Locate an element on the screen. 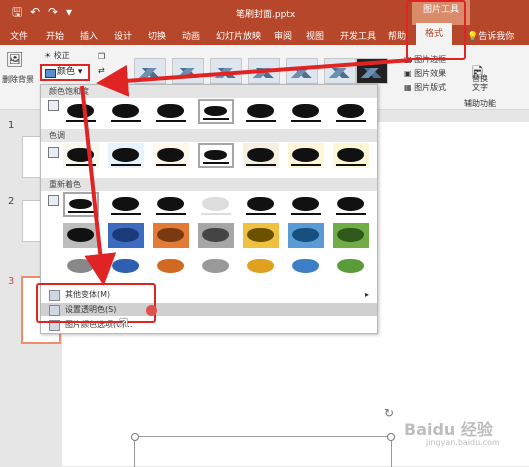 This screenshot has width=529, height=467. tab-developer: 开发工具 is located at coordinates (358, 35).